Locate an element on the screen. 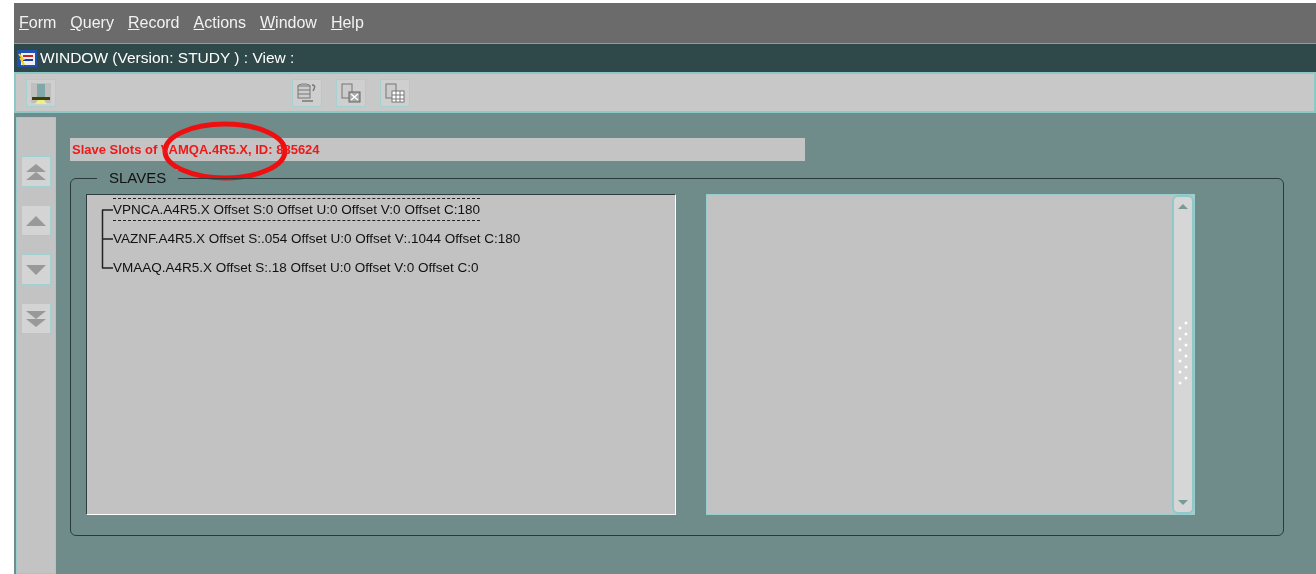 The width and height of the screenshot is (1316, 574). next-record-button is located at coordinates (36, 269).